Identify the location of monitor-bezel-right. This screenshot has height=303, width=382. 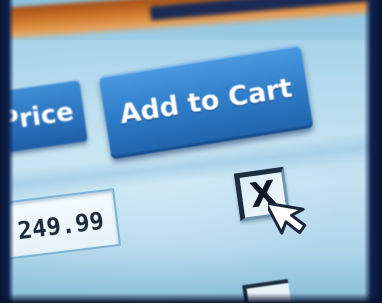
(373, 151).